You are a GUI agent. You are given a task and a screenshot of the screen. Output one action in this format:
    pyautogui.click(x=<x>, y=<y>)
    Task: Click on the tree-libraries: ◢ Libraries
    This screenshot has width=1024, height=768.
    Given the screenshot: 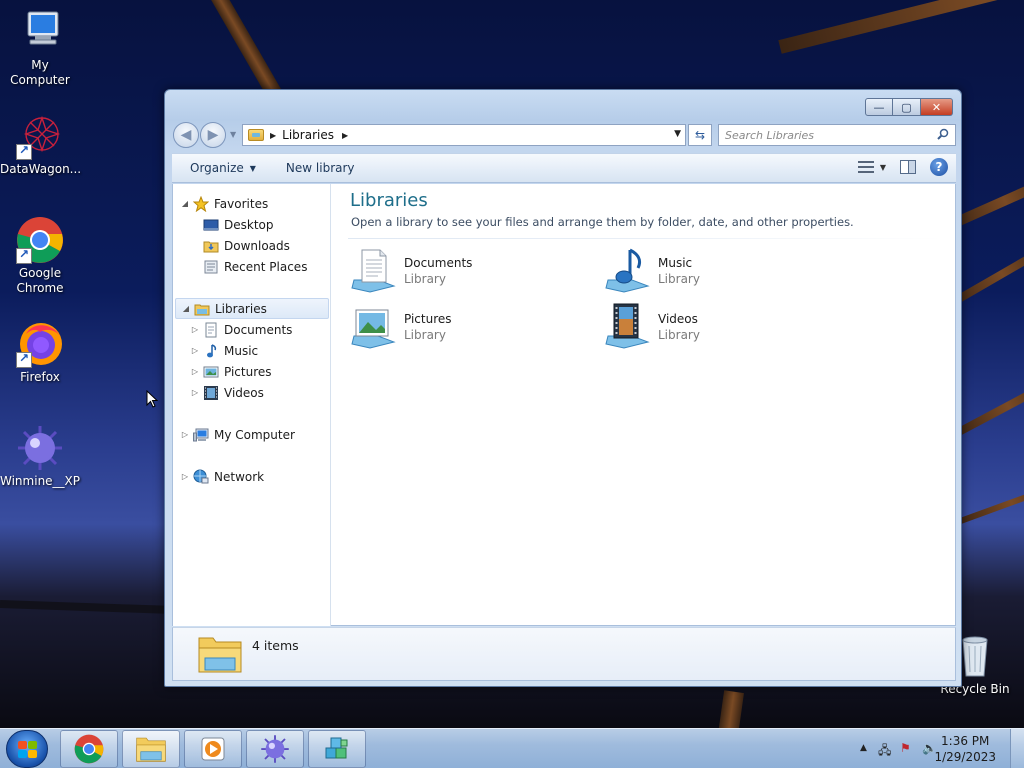 What is the action you would take?
    pyautogui.click(x=252, y=308)
    